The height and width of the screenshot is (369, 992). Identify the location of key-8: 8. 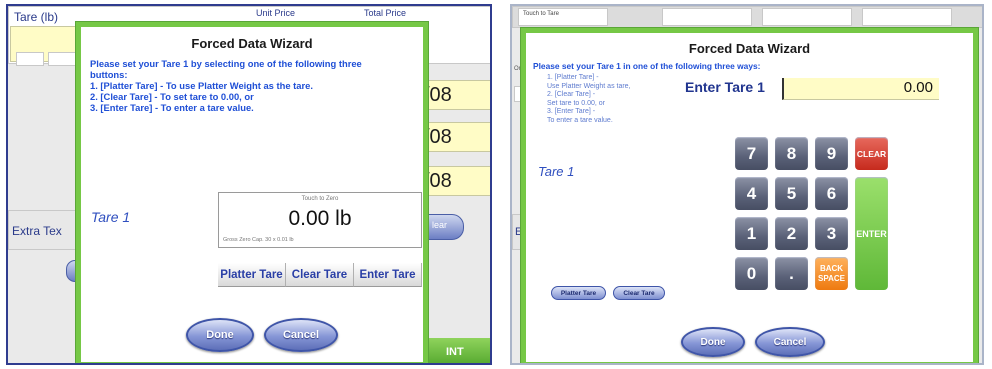
(791, 153).